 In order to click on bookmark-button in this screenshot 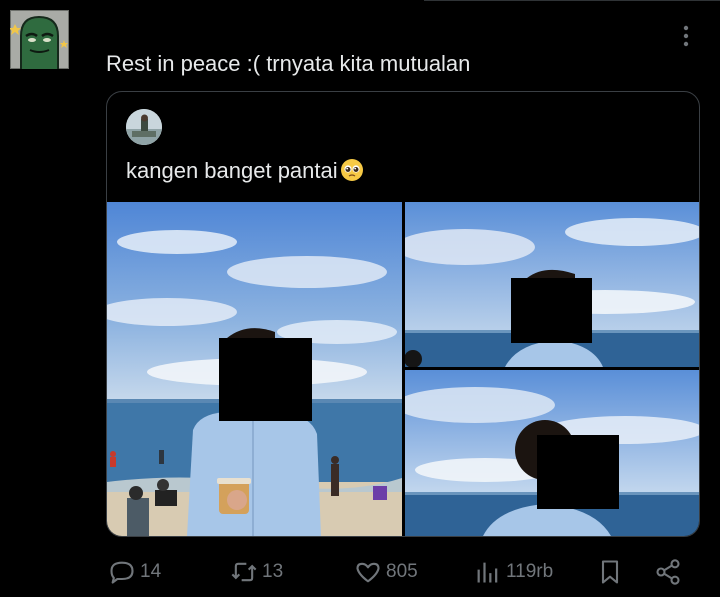, I will do `click(610, 572)`.